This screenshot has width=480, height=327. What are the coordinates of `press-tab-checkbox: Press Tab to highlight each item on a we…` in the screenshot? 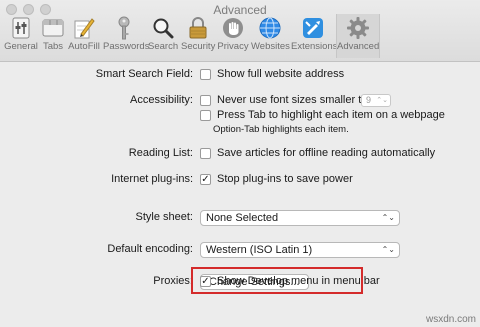 It's located at (322, 115).